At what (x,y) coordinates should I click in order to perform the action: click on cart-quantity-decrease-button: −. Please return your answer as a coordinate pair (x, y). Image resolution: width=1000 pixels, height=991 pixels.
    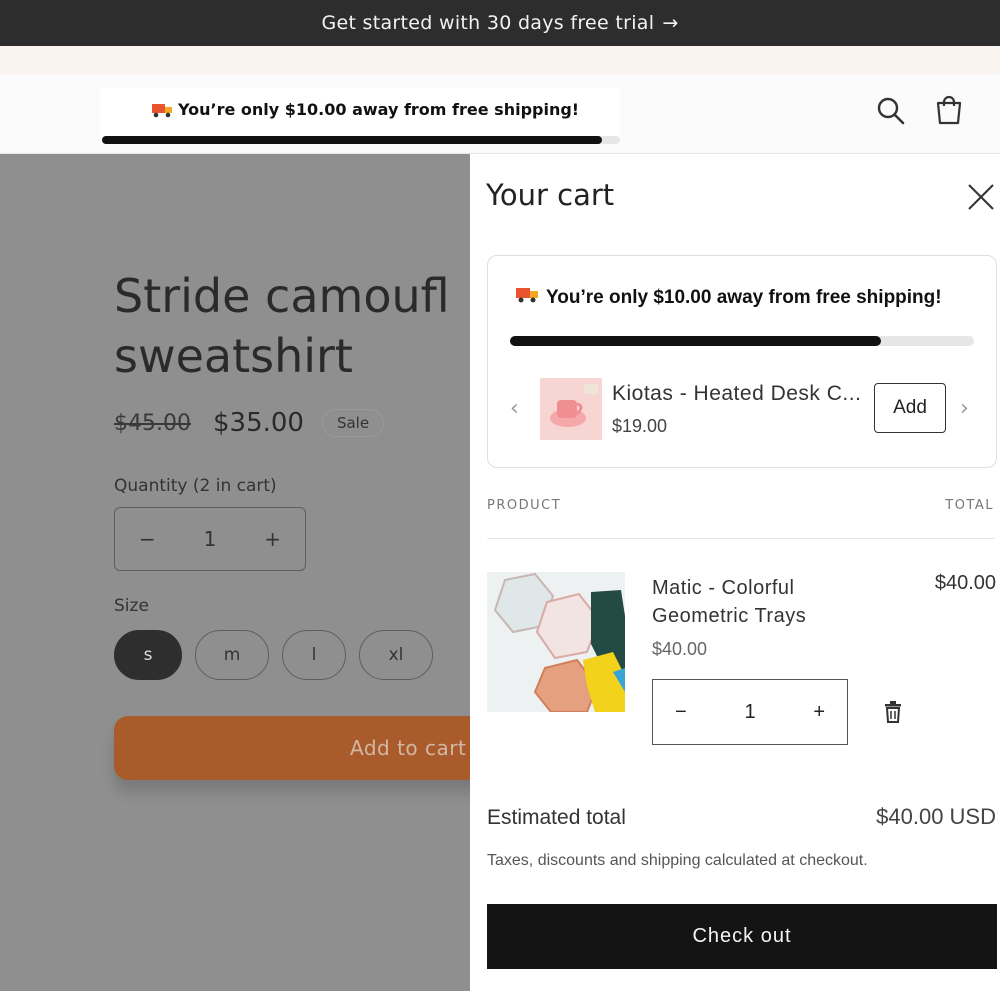
    Looking at the image, I should click on (681, 712).